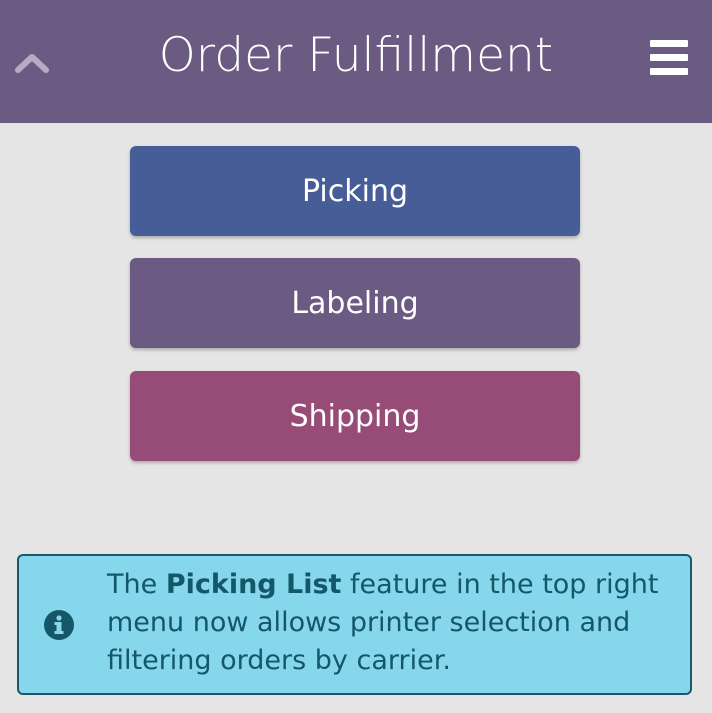 The height and width of the screenshot is (713, 712). I want to click on info-icon, so click(59, 625).